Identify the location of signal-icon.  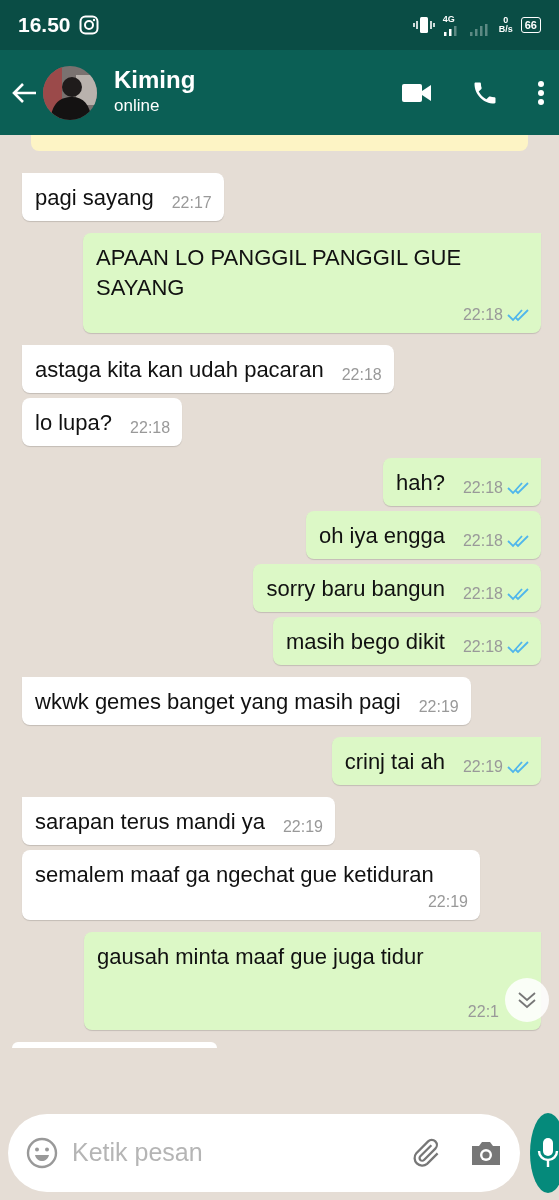
(466, 29).